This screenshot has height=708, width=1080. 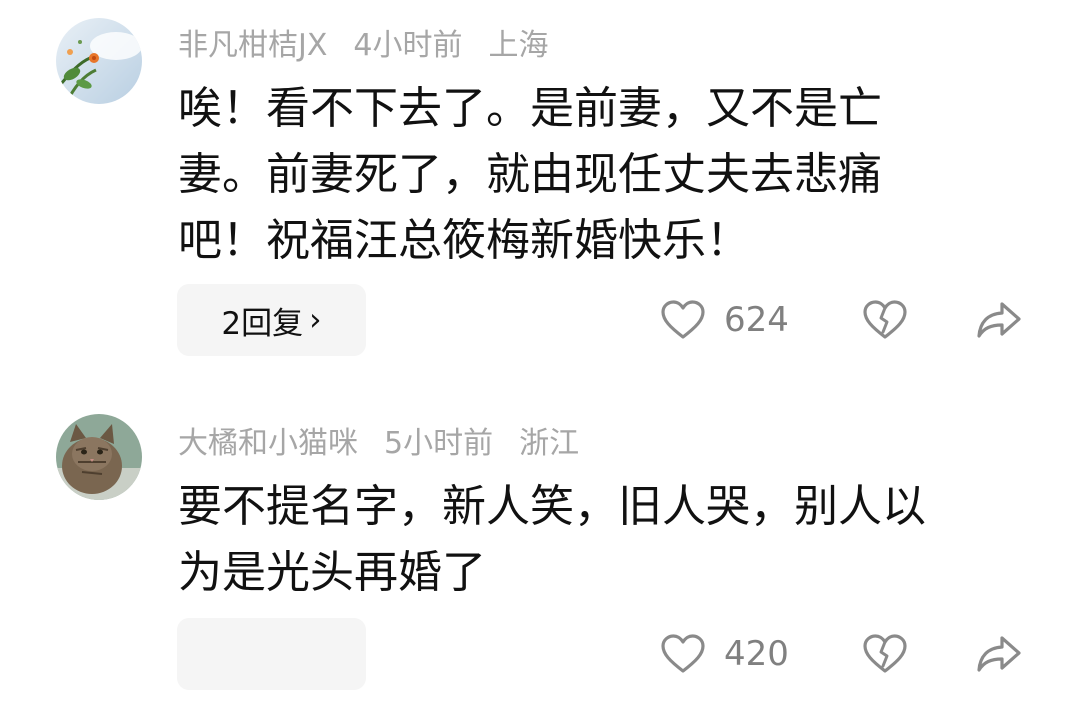 I want to click on like-button: 420, so click(x=724, y=654).